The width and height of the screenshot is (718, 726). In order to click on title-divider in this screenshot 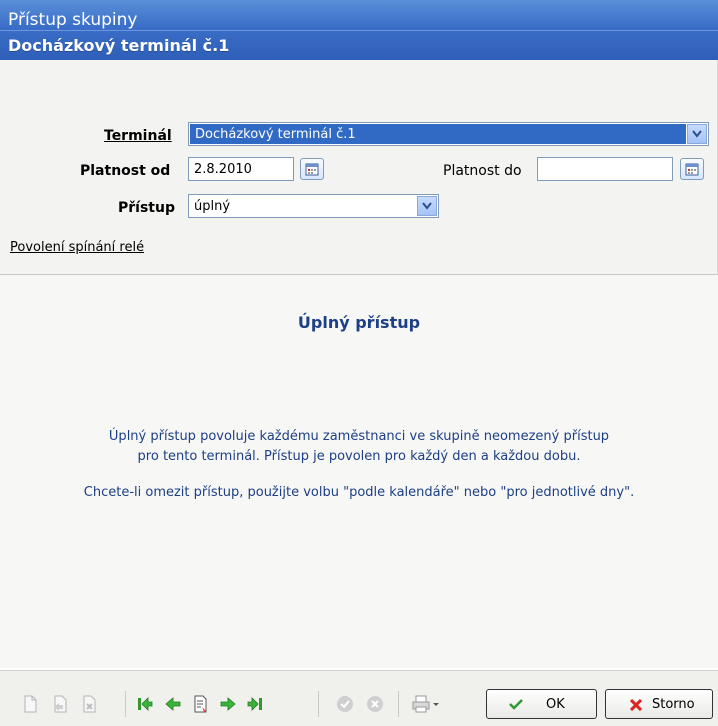, I will do `click(359, 30)`.